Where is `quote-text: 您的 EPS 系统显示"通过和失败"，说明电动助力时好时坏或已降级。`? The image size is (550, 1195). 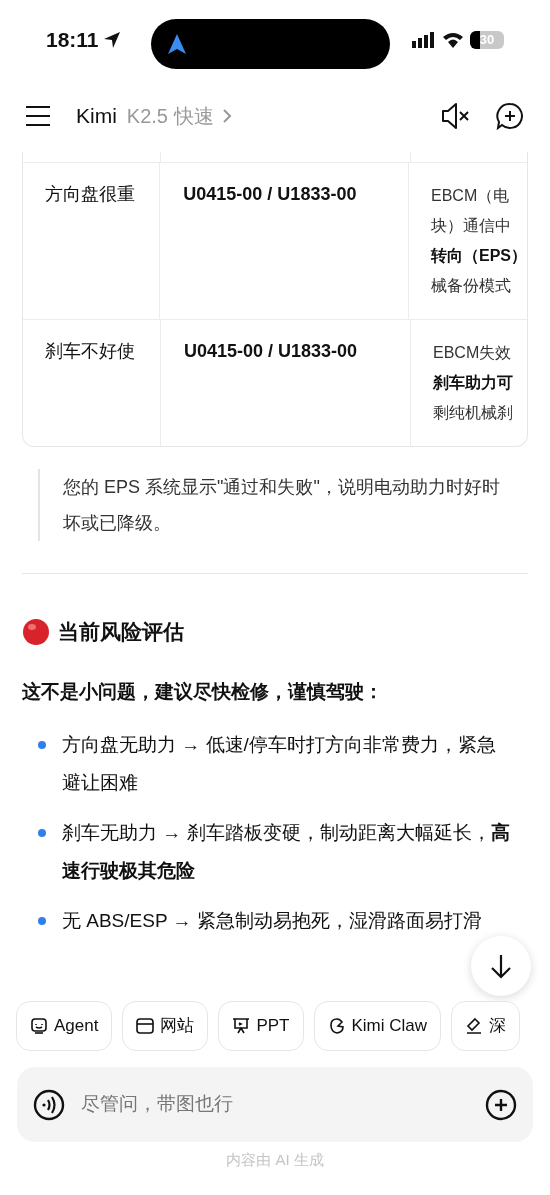 quote-text: 您的 EPS 系统显示"通过和失败"，说明电动助力时好时坏或已降级。 is located at coordinates (282, 505).